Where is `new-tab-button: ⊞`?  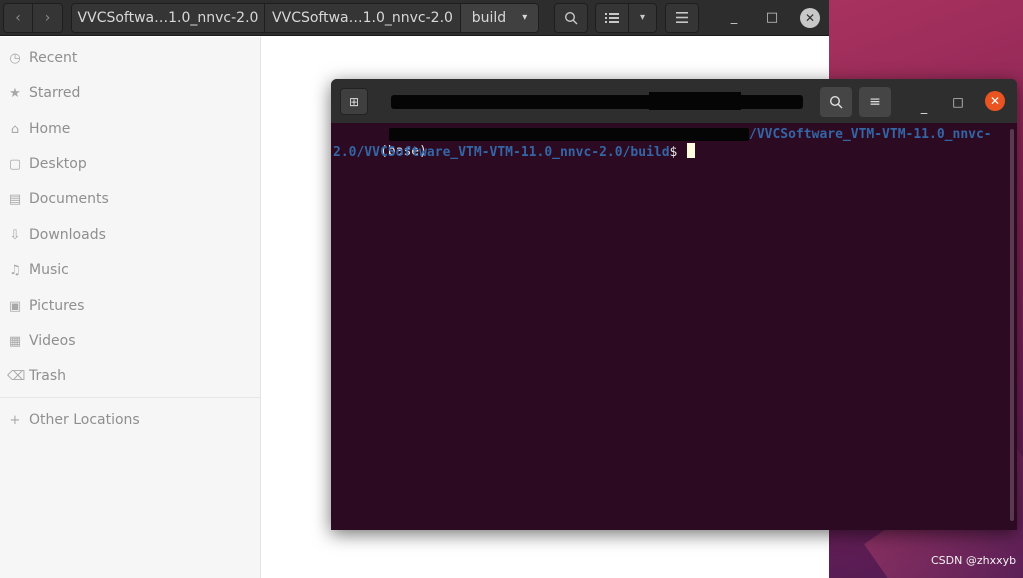 new-tab-button: ⊞ is located at coordinates (354, 101).